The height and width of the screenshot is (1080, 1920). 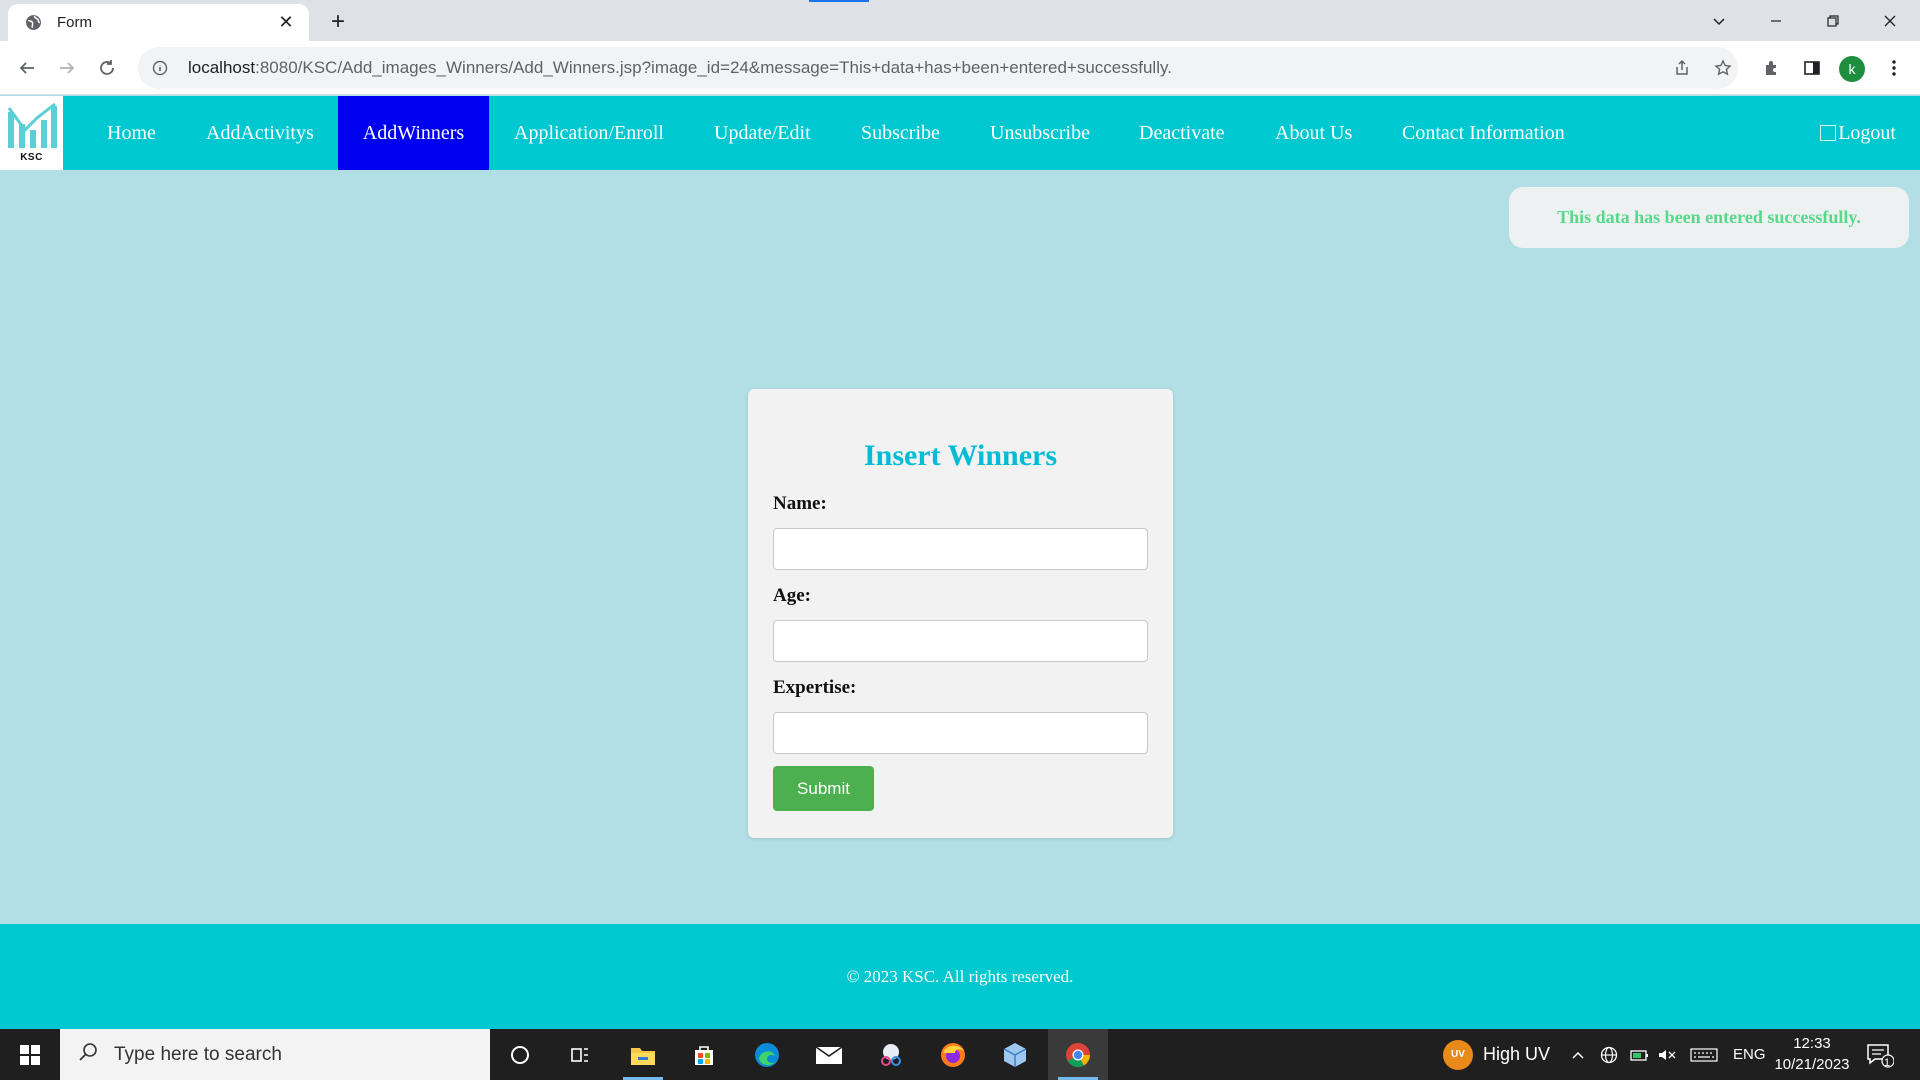 I want to click on nav-add-activitys: AddActivitys, so click(x=260, y=133).